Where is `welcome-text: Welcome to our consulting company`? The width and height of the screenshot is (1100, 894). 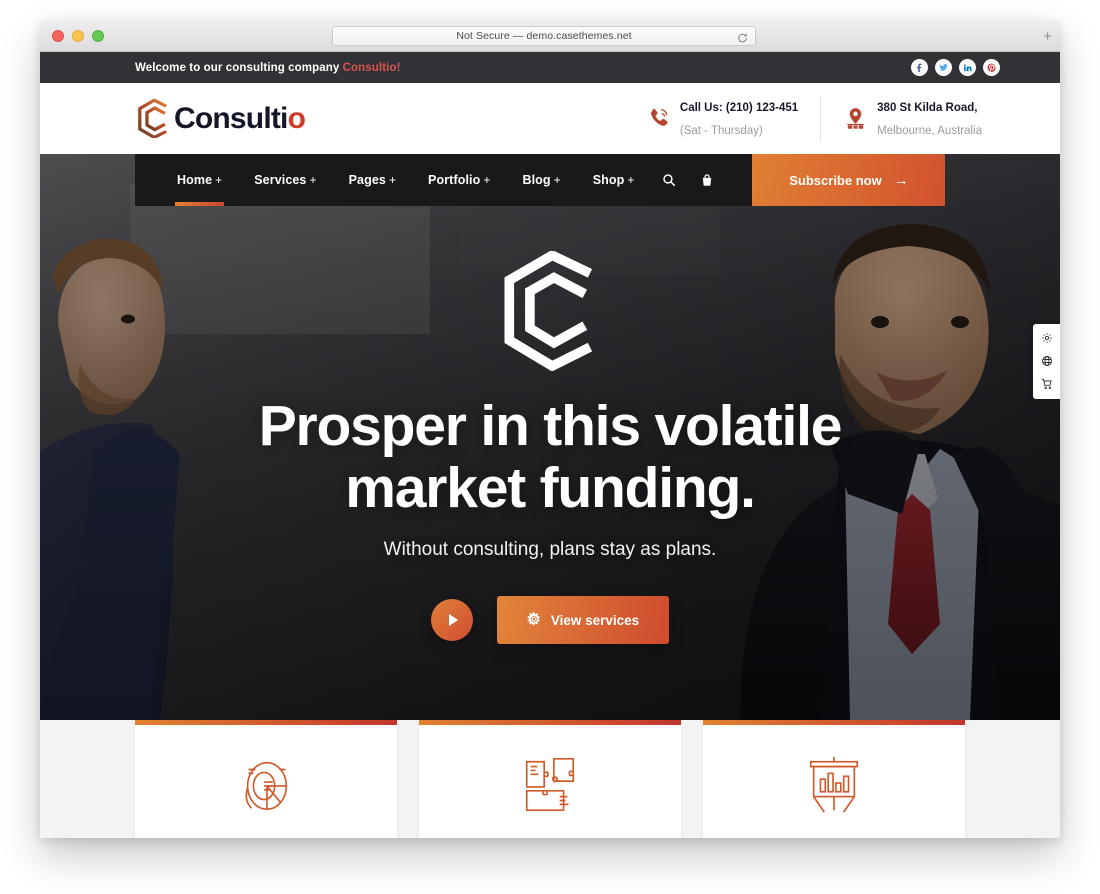 welcome-text: Welcome to our consulting company is located at coordinates (239, 67).